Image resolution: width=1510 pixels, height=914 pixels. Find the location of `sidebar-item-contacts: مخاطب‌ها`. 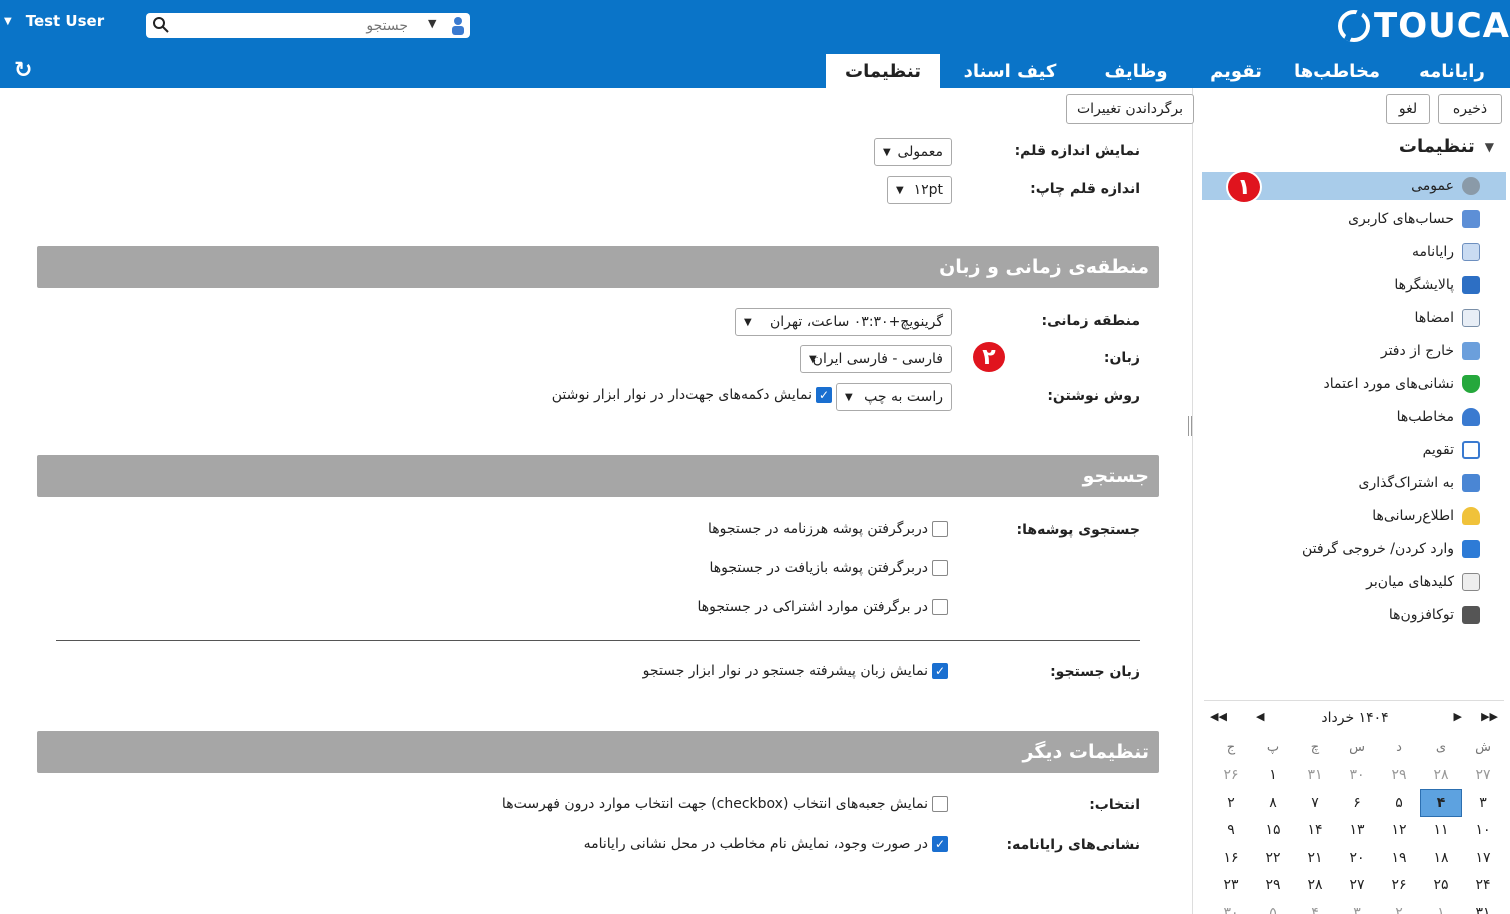

sidebar-item-contacts: مخاطب‌ها is located at coordinates (1354, 417).